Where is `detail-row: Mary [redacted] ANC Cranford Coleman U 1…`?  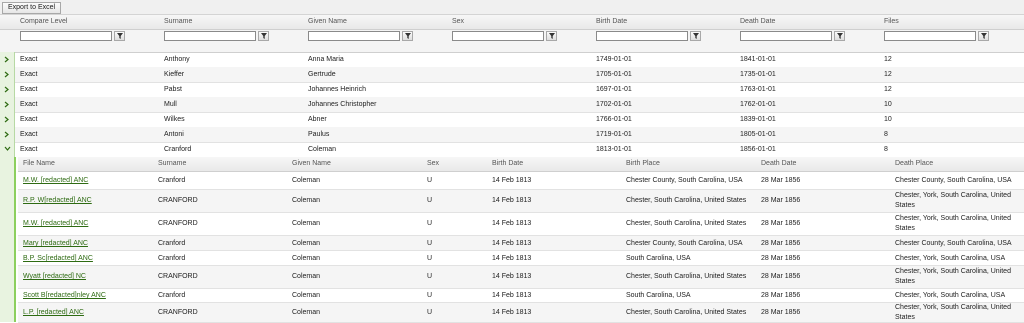
detail-row: Mary [redacted] ANC Cranford Coleman U 1… is located at coordinates (521, 243).